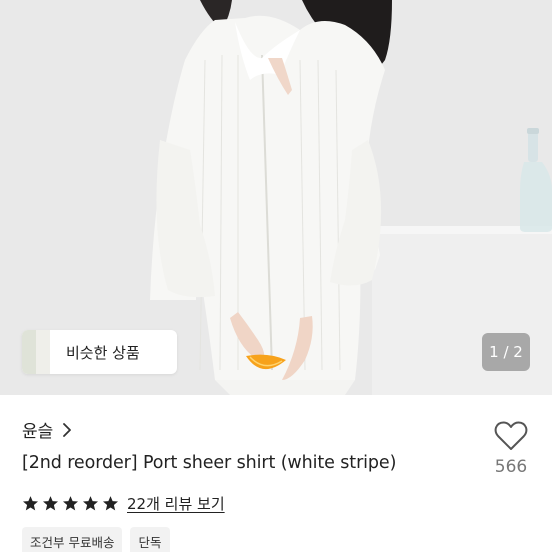  I want to click on similar-products-button: 비슷한 상품, so click(99, 352).